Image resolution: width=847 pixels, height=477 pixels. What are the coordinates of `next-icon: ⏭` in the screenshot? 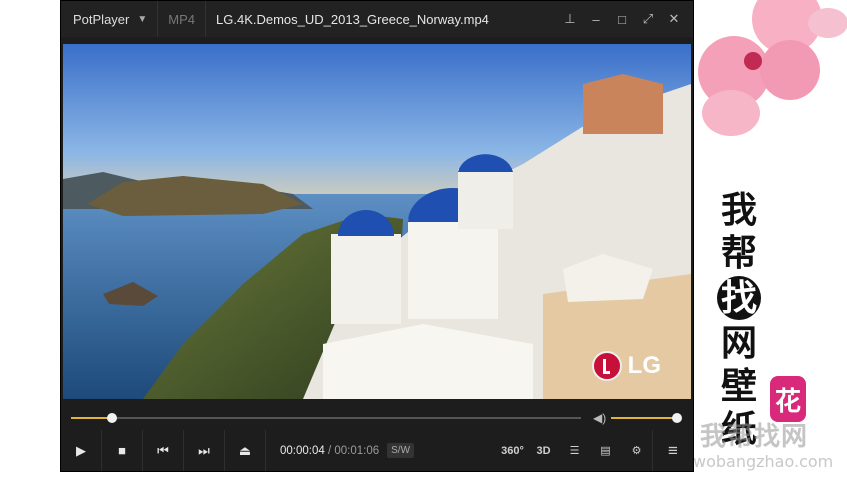 It's located at (204, 450).